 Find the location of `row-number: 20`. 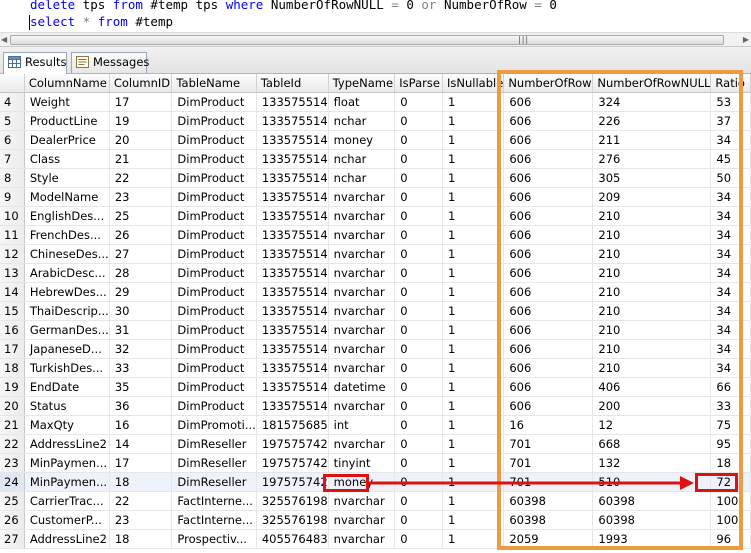

row-number: 20 is located at coordinates (12, 406).